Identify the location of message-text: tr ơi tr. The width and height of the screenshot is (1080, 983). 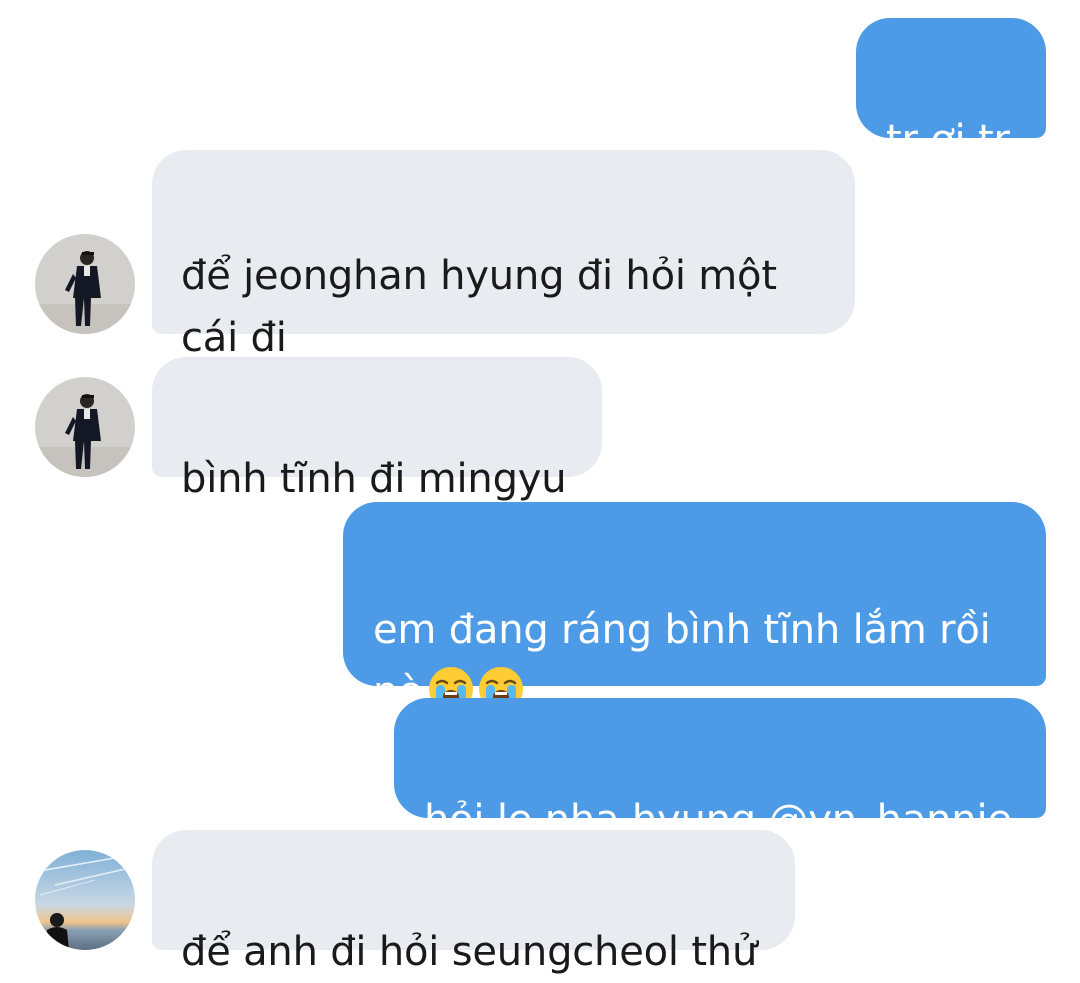
(948, 140).